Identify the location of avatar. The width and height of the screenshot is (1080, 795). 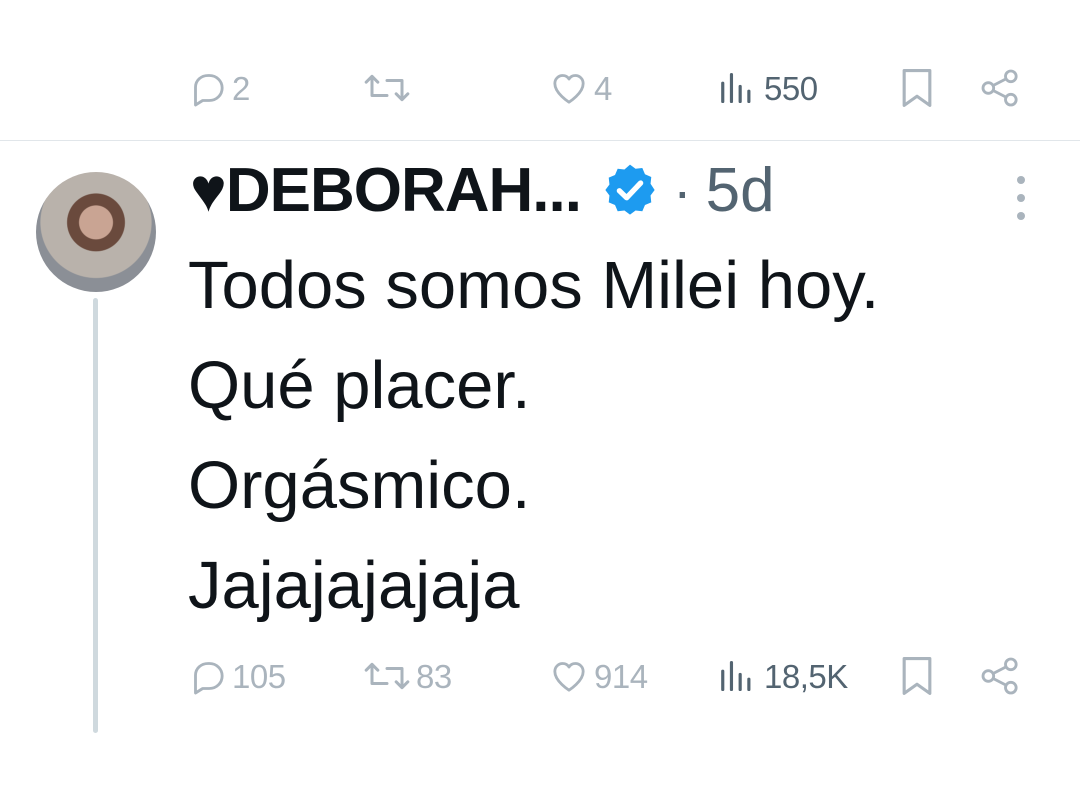
(96, 232).